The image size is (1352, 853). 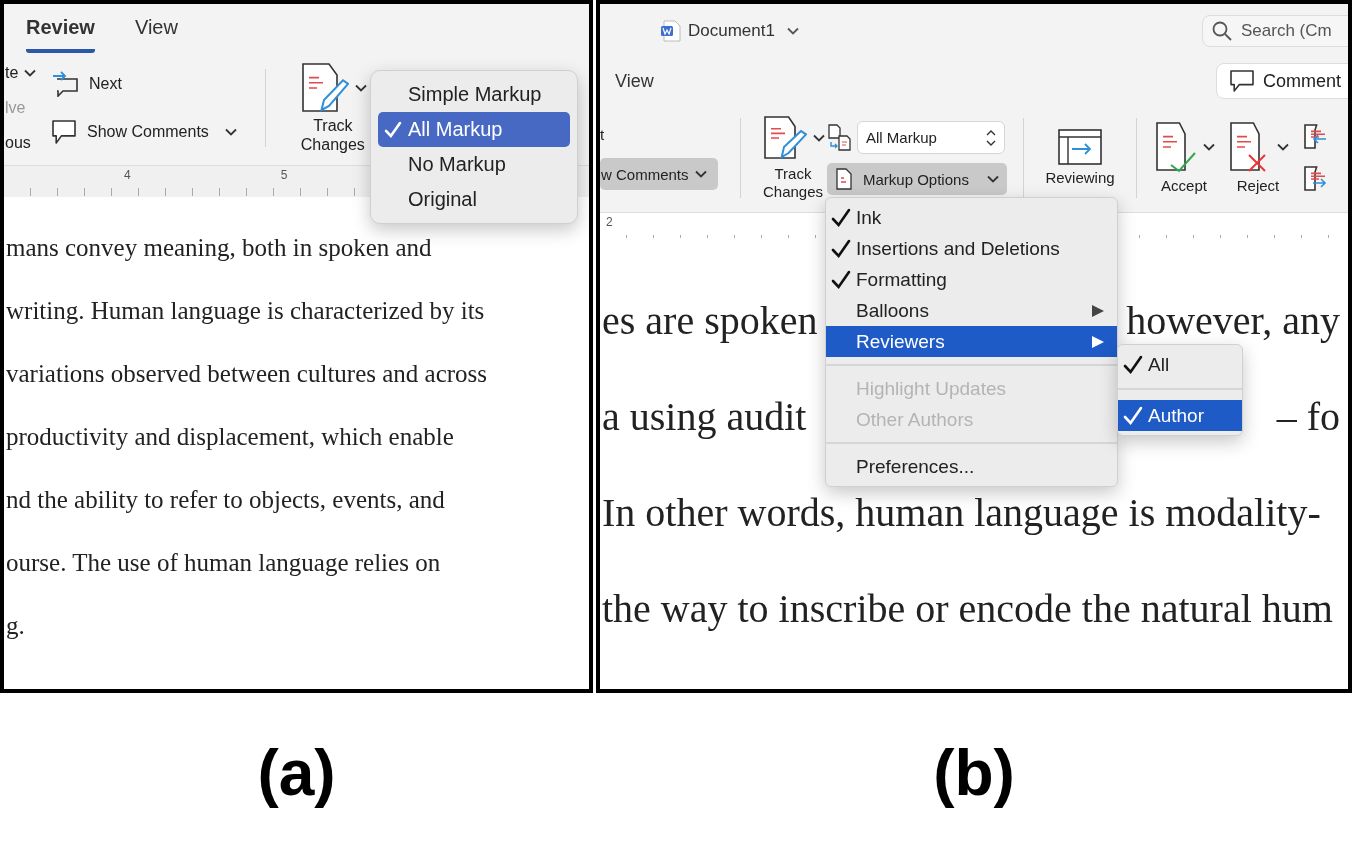 I want to click on ribbon-label: te, so click(x=12, y=72).